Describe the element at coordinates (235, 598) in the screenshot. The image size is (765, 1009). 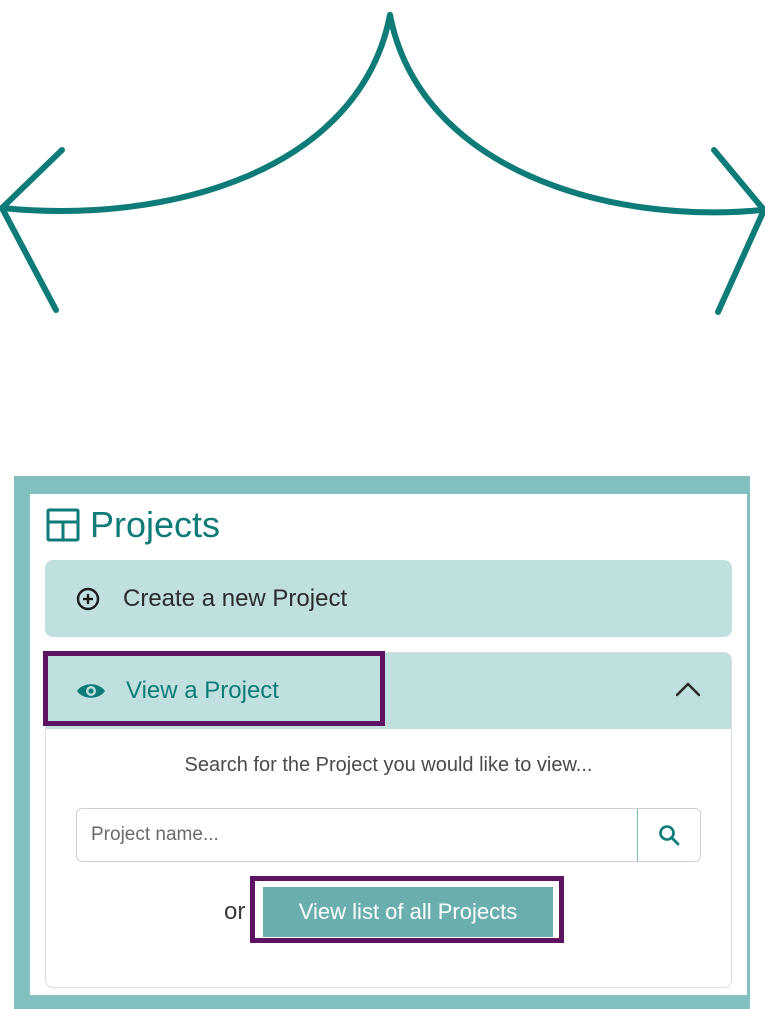
I see `create-project-label: Create a new Project` at that location.